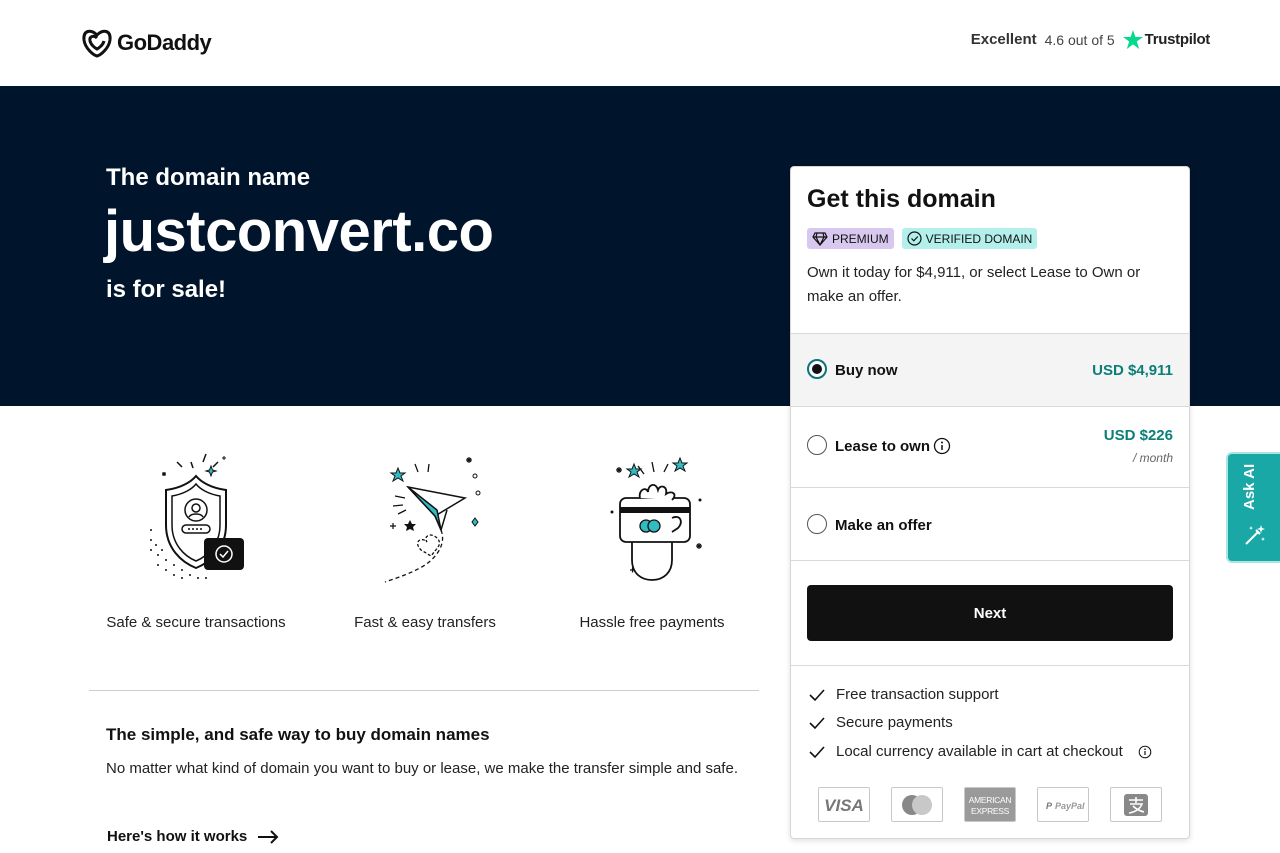 This screenshot has height=853, width=1280. Describe the element at coordinates (820, 238) in the screenshot. I see `diamond-icon` at that location.